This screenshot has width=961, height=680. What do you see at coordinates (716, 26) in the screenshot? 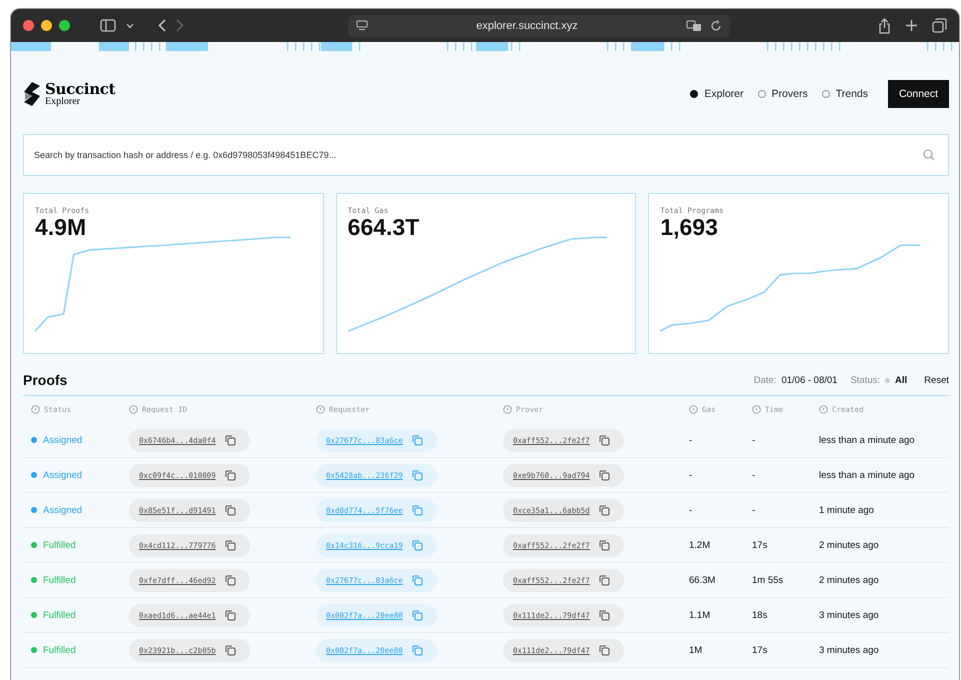
I see `reload-icon` at bounding box center [716, 26].